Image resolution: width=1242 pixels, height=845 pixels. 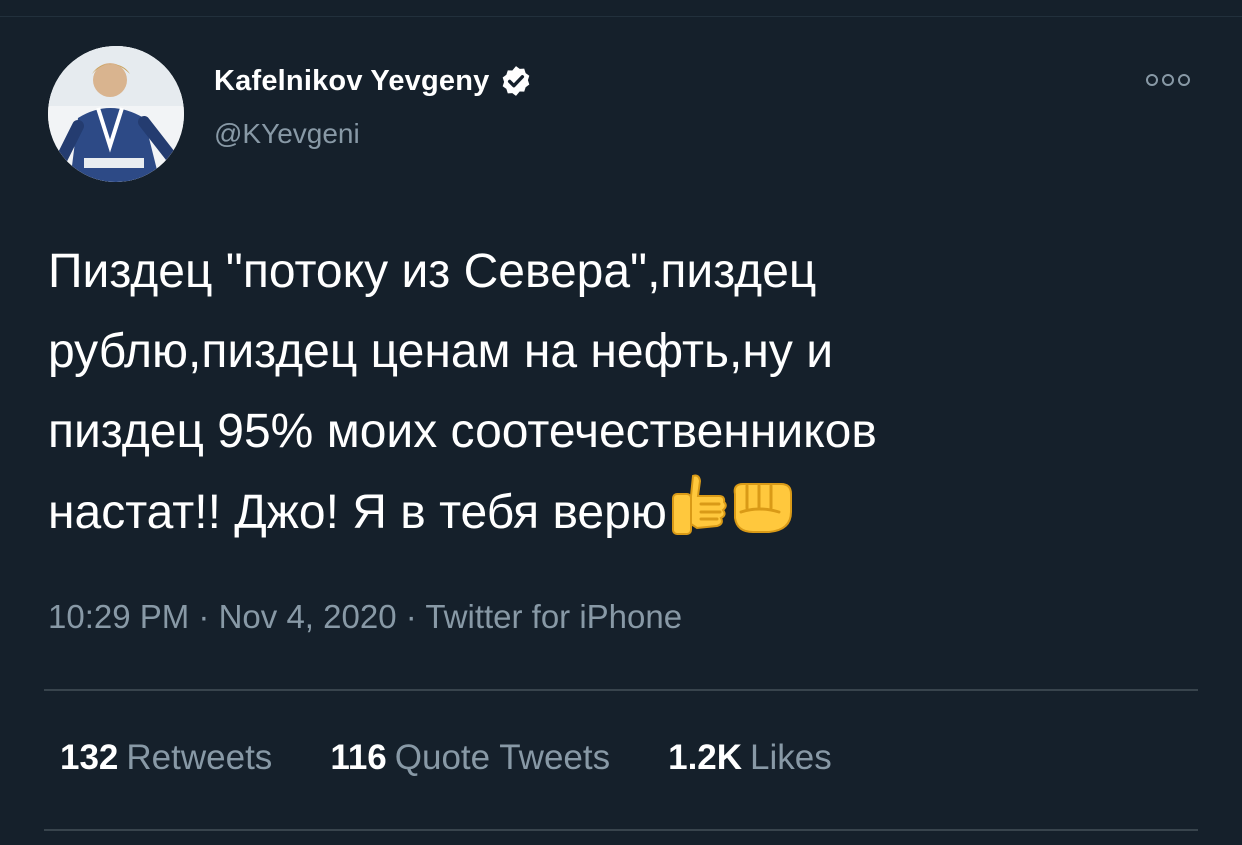 I want to click on more-options-button, so click(x=1168, y=80).